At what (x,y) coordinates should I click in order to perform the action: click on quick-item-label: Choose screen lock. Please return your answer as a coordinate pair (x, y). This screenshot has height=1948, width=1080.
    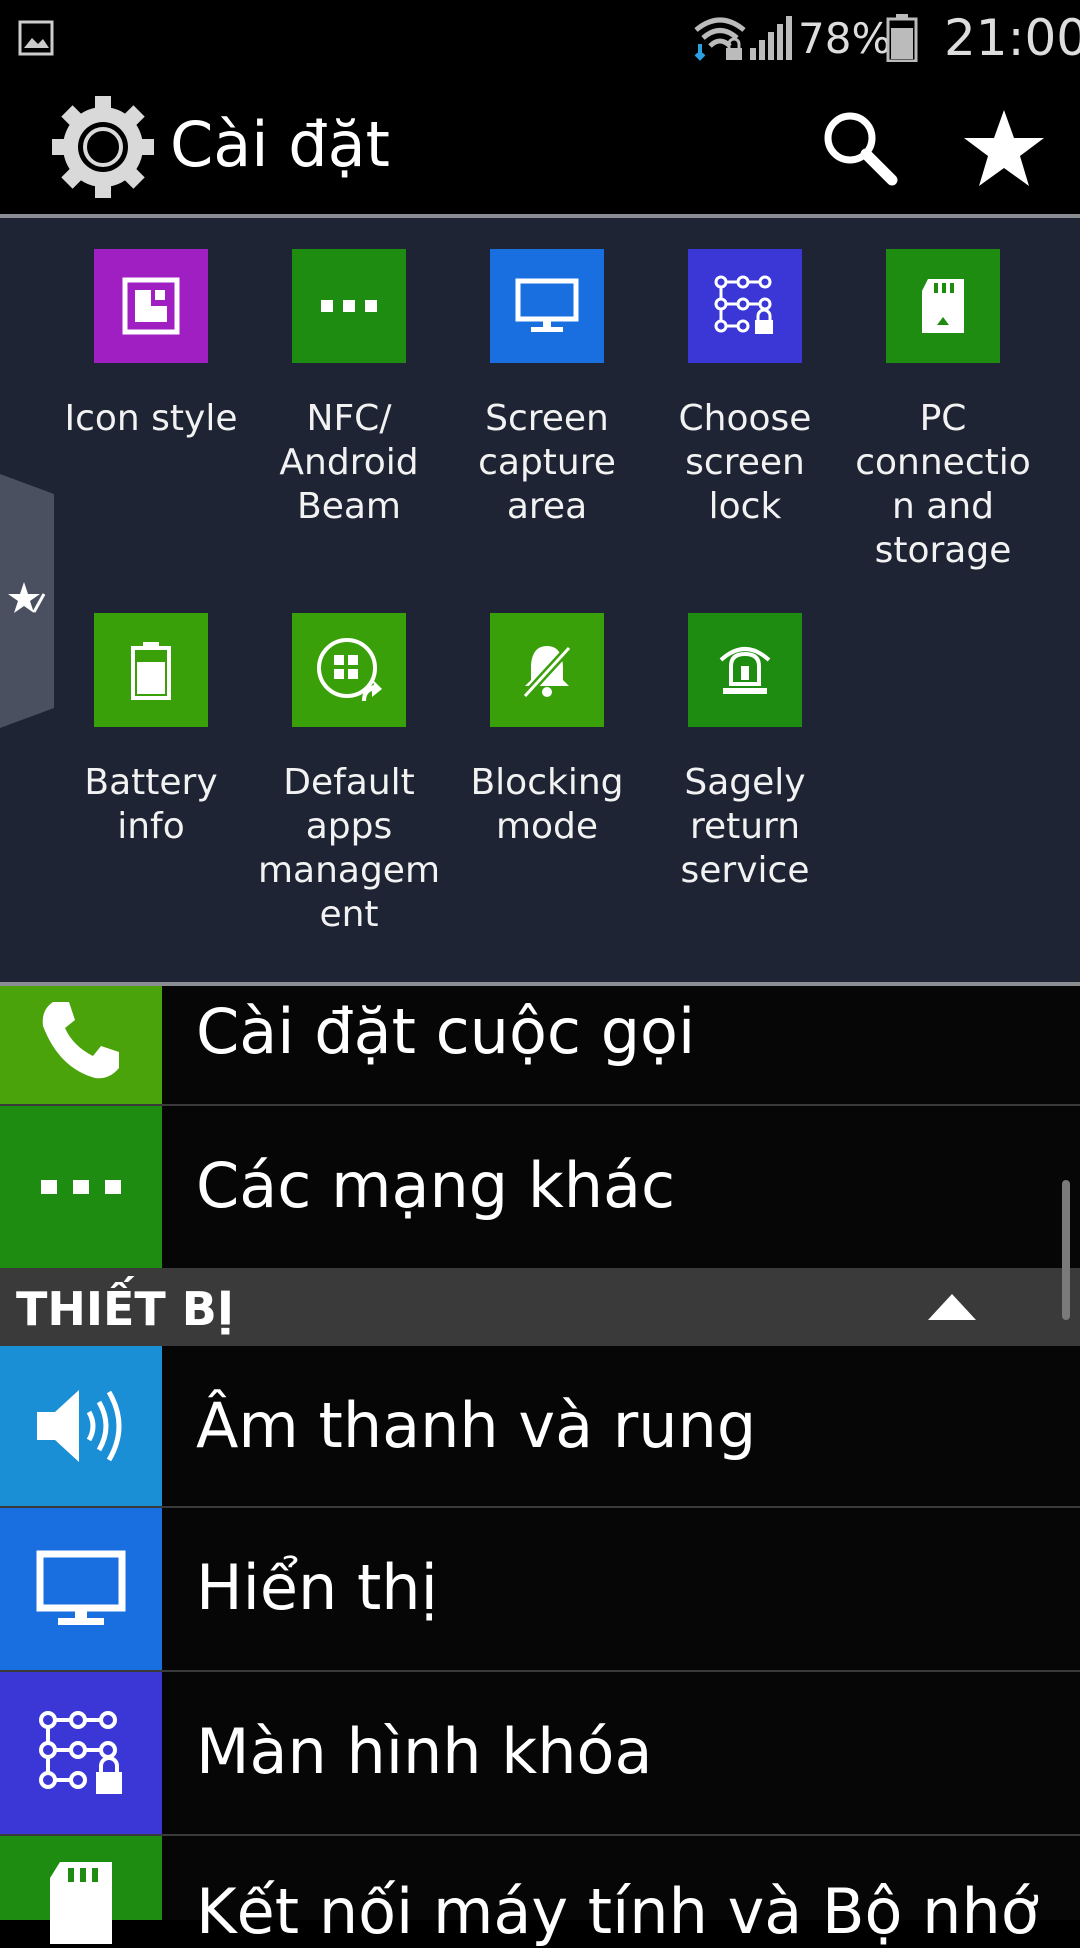
    Looking at the image, I should click on (745, 462).